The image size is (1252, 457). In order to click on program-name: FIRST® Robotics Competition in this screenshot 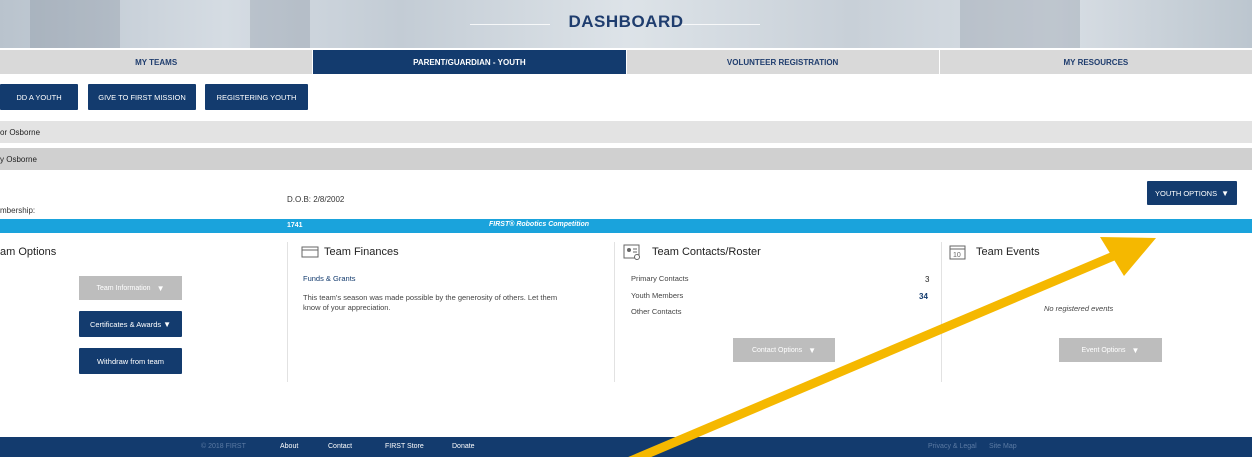, I will do `click(539, 224)`.